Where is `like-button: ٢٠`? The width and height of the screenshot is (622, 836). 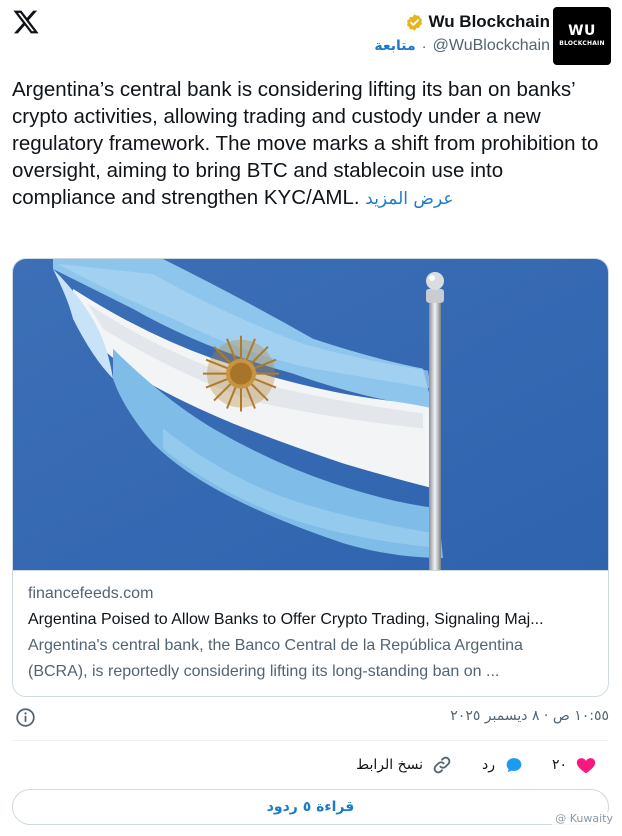
like-button: ٢٠ is located at coordinates (574, 765).